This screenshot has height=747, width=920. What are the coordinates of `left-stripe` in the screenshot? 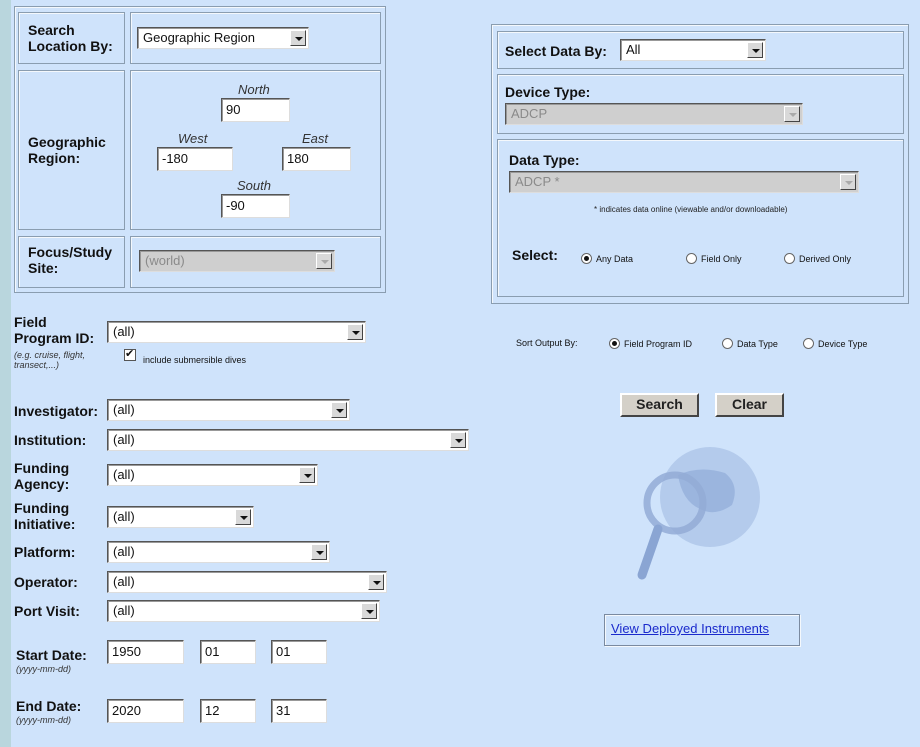 It's located at (5, 373).